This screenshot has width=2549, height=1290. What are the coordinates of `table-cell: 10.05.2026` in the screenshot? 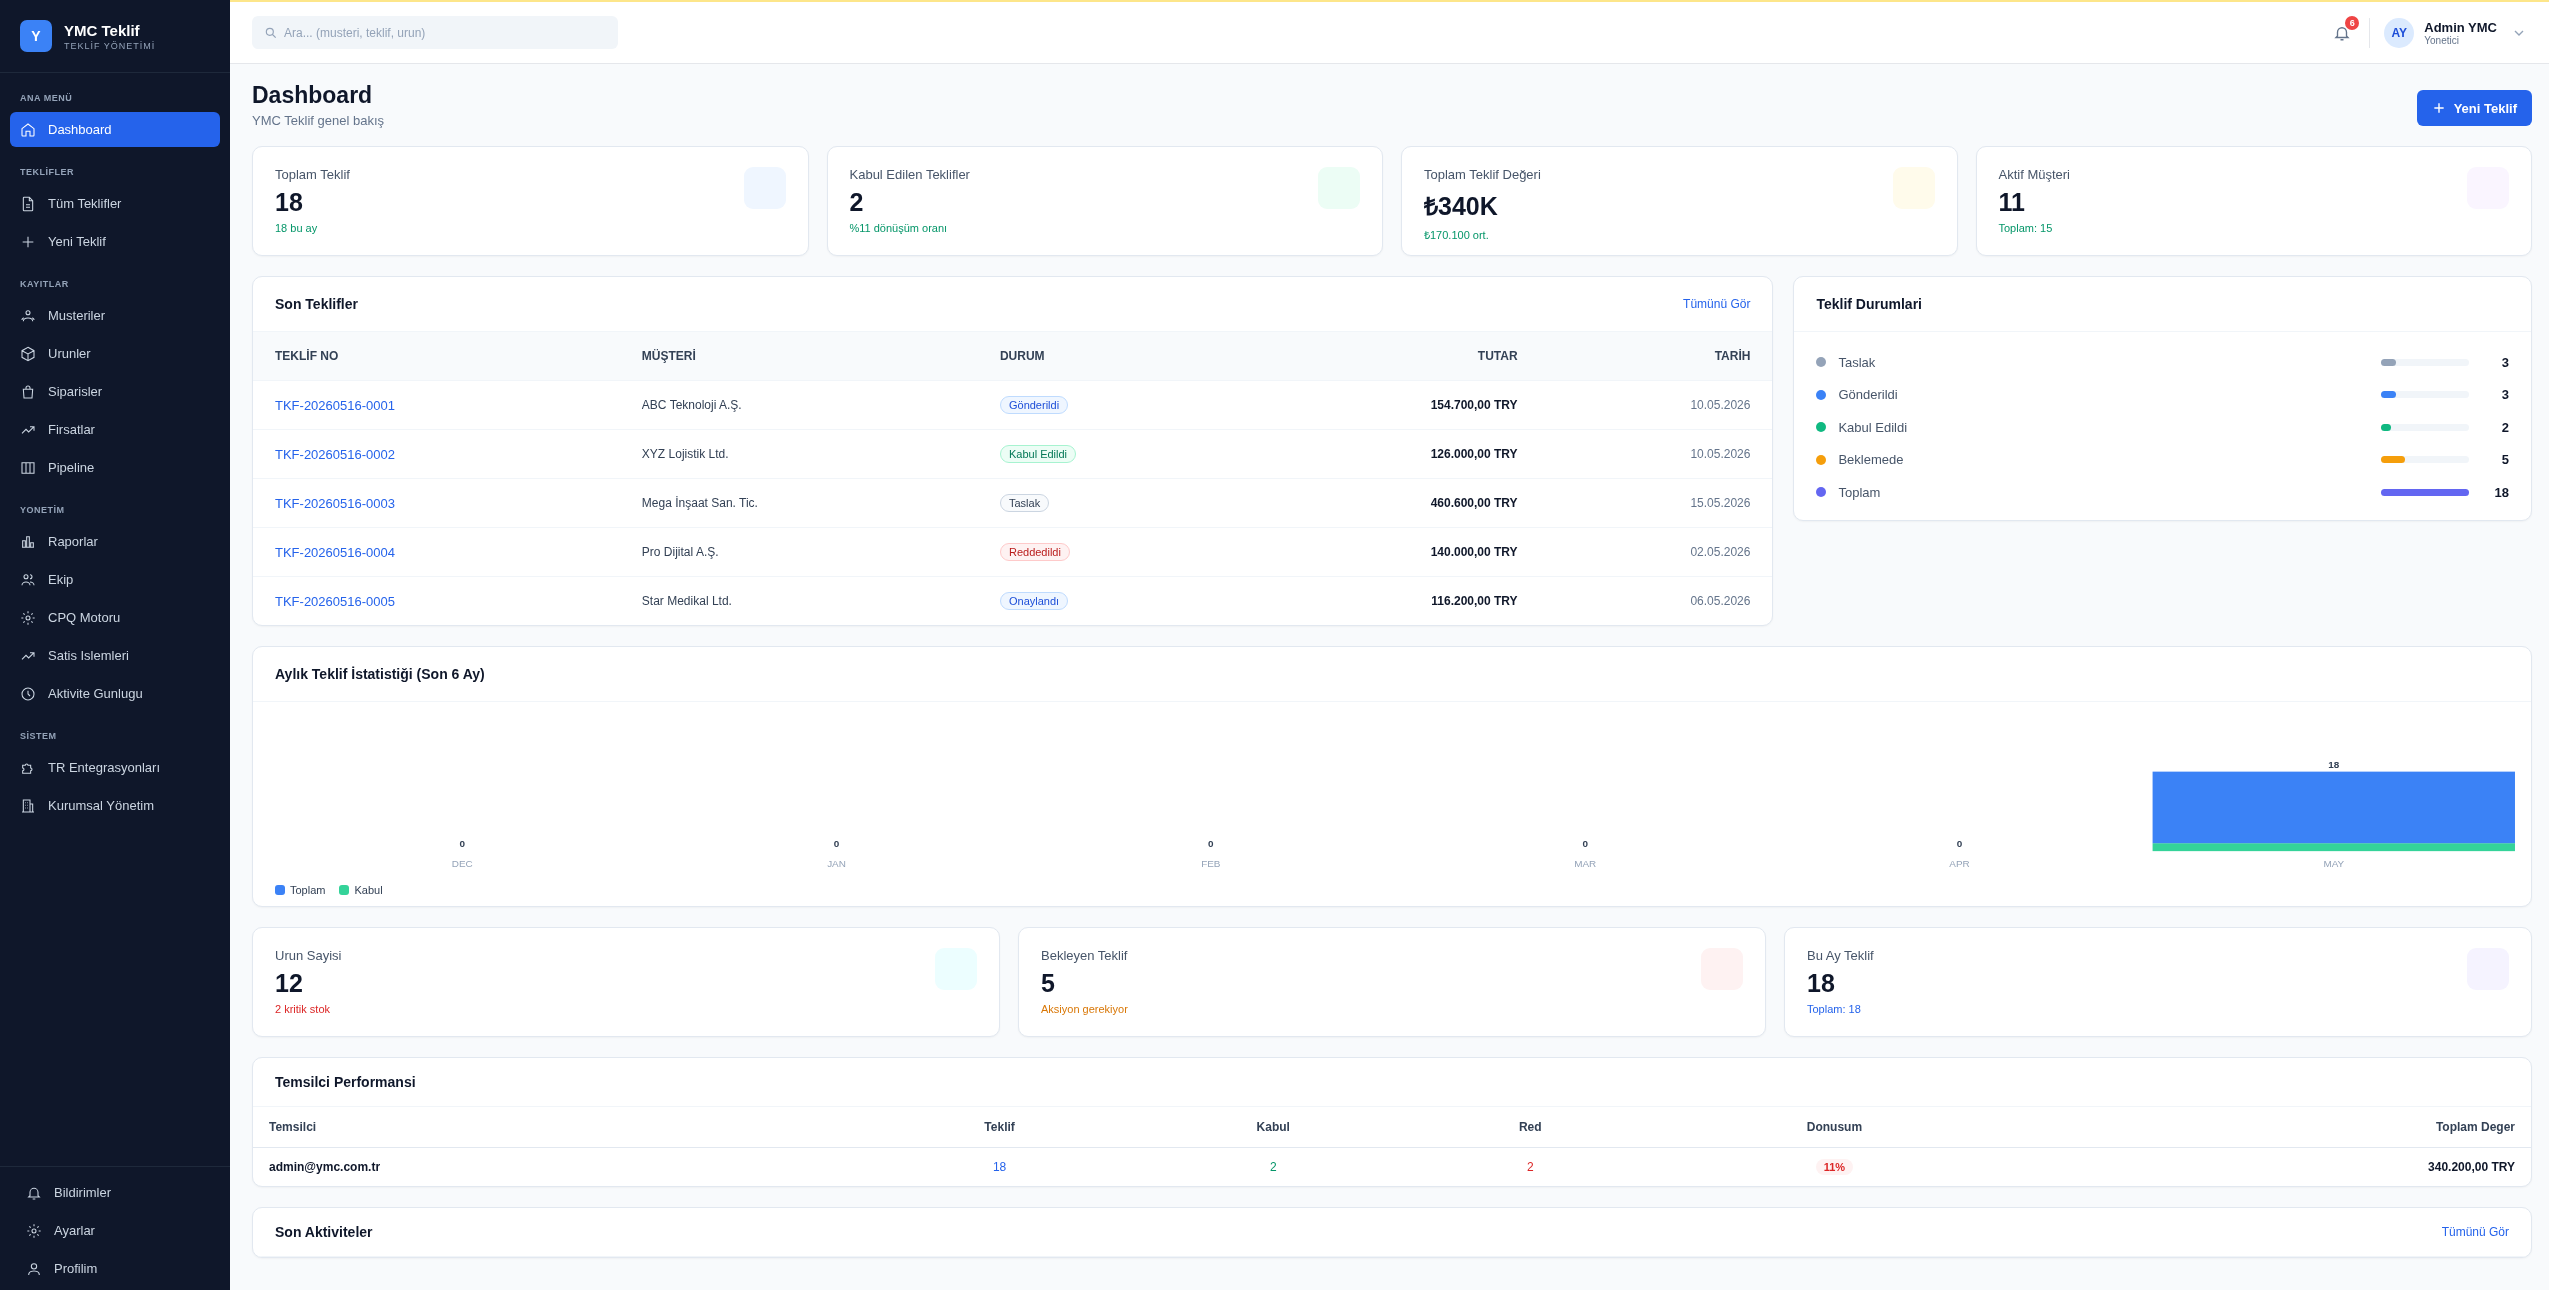 It's located at (1720, 454).